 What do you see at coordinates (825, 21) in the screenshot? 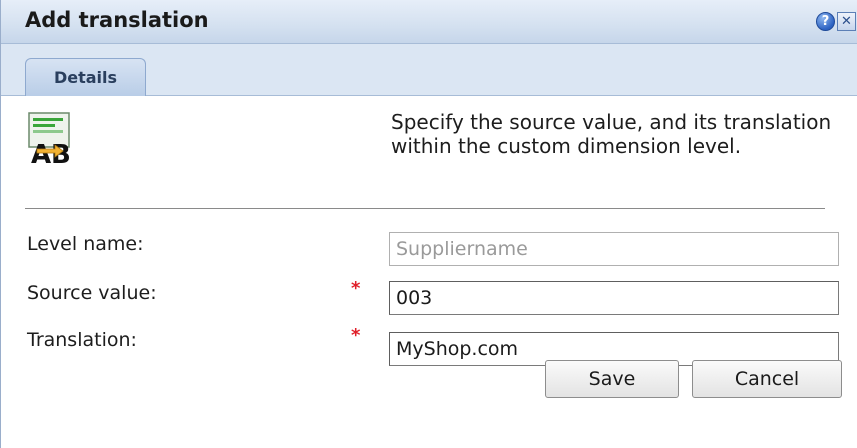
I see `help-icon: ?` at bounding box center [825, 21].